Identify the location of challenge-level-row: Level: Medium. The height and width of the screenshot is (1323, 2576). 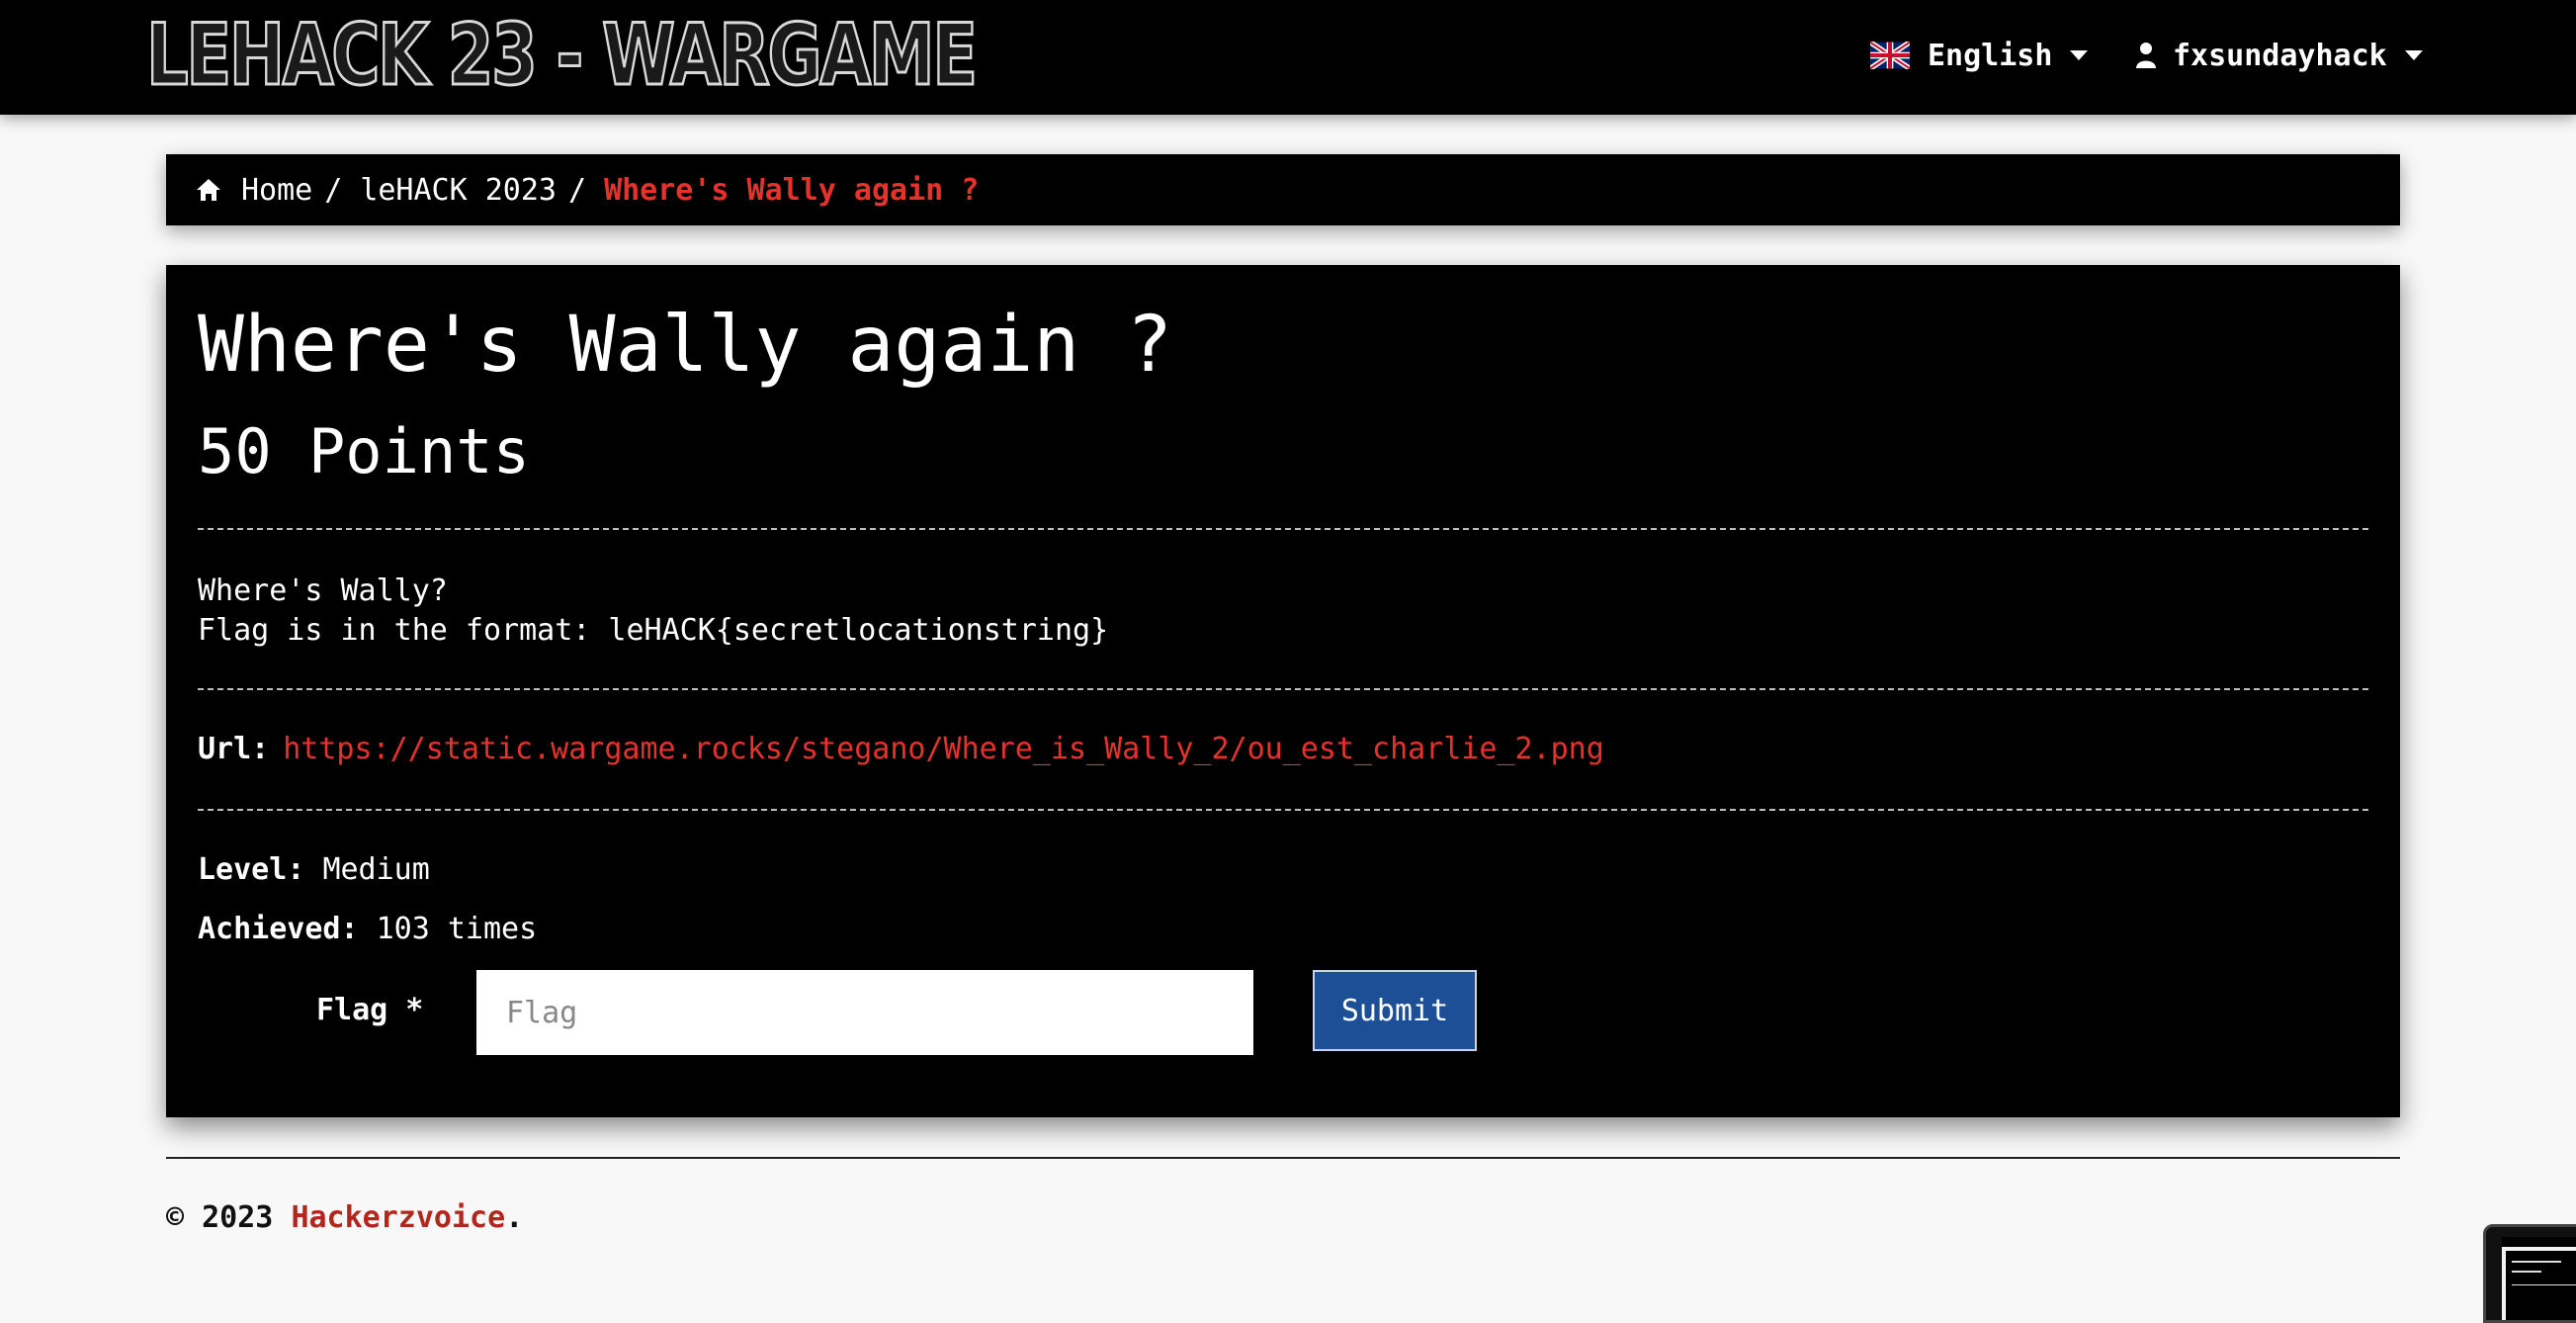
(314, 869).